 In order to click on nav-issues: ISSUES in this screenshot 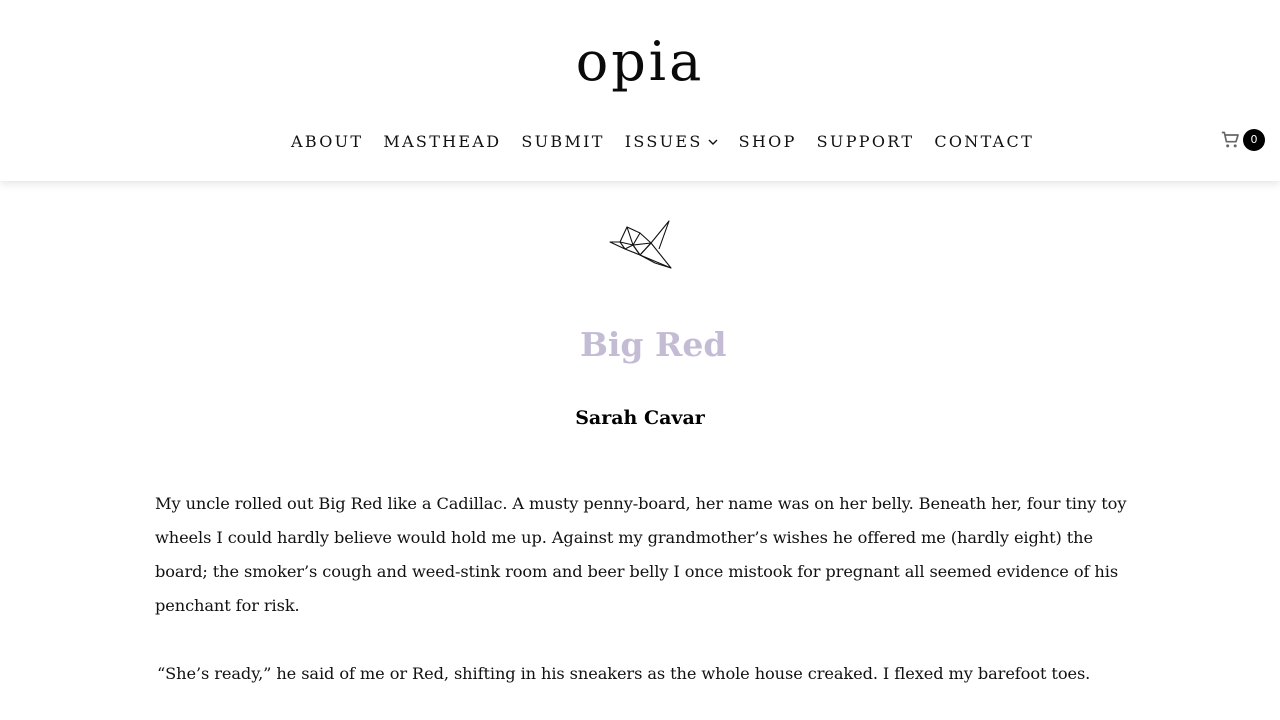, I will do `click(672, 141)`.